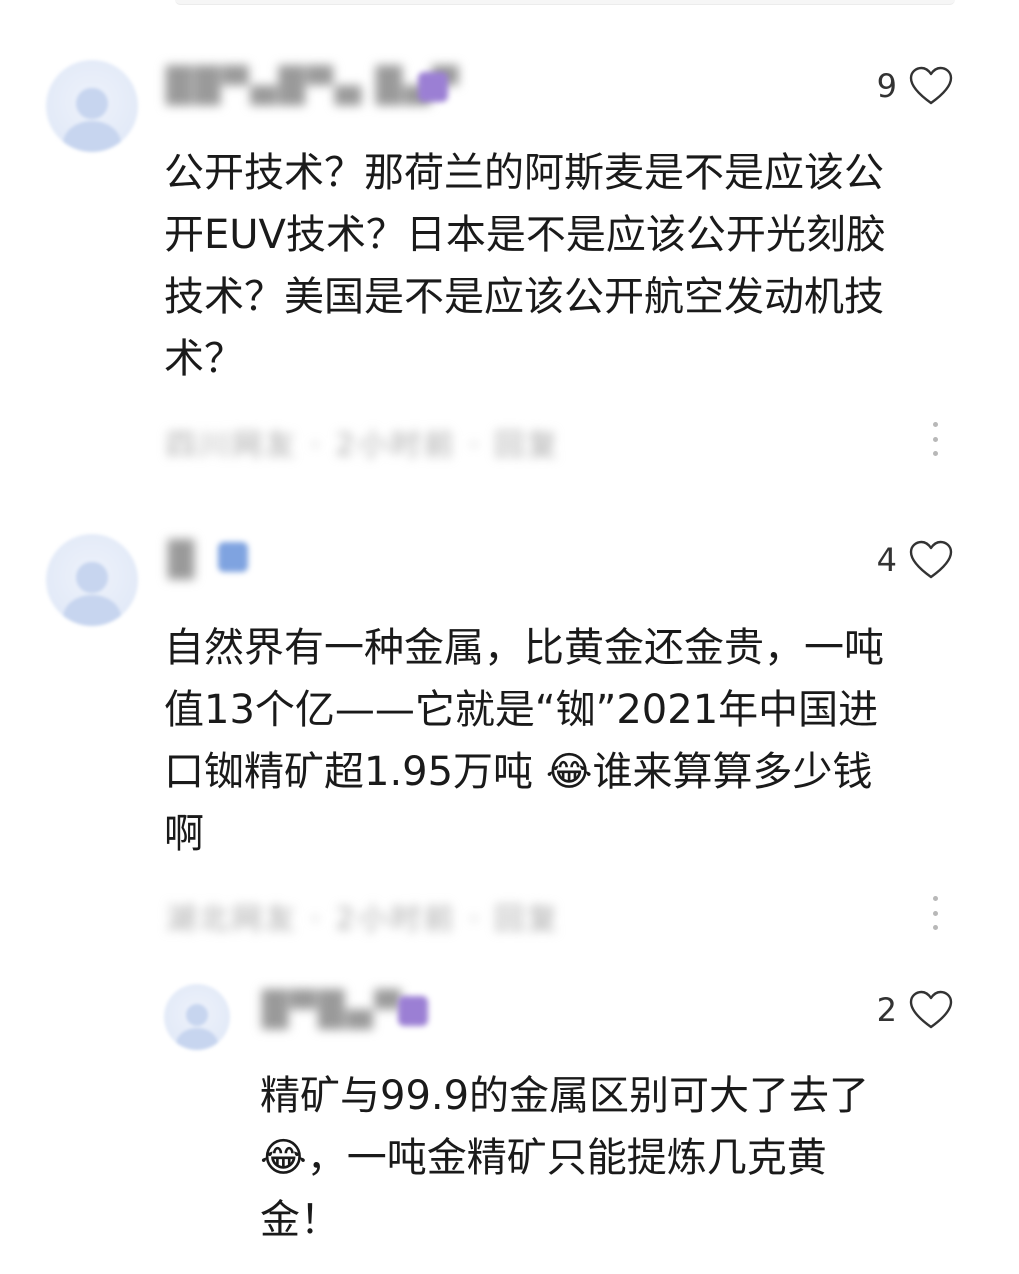  I want to click on like-button: 2, so click(915, 1010).